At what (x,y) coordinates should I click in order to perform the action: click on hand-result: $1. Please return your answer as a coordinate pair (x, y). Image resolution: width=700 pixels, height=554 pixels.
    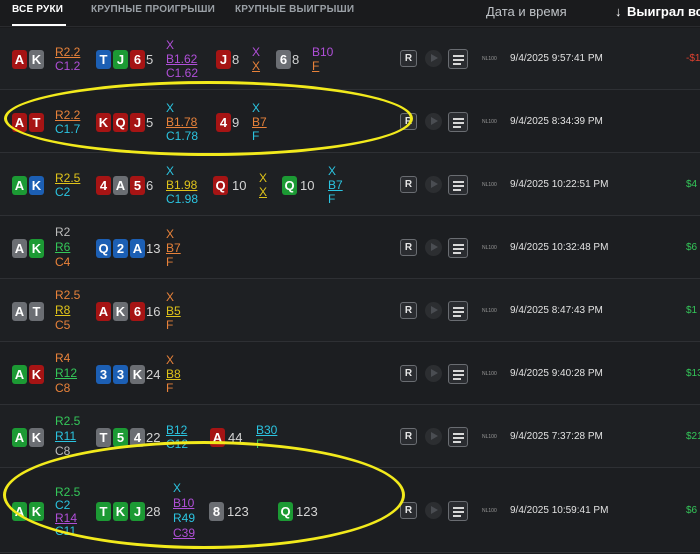
    Looking at the image, I should click on (692, 310).